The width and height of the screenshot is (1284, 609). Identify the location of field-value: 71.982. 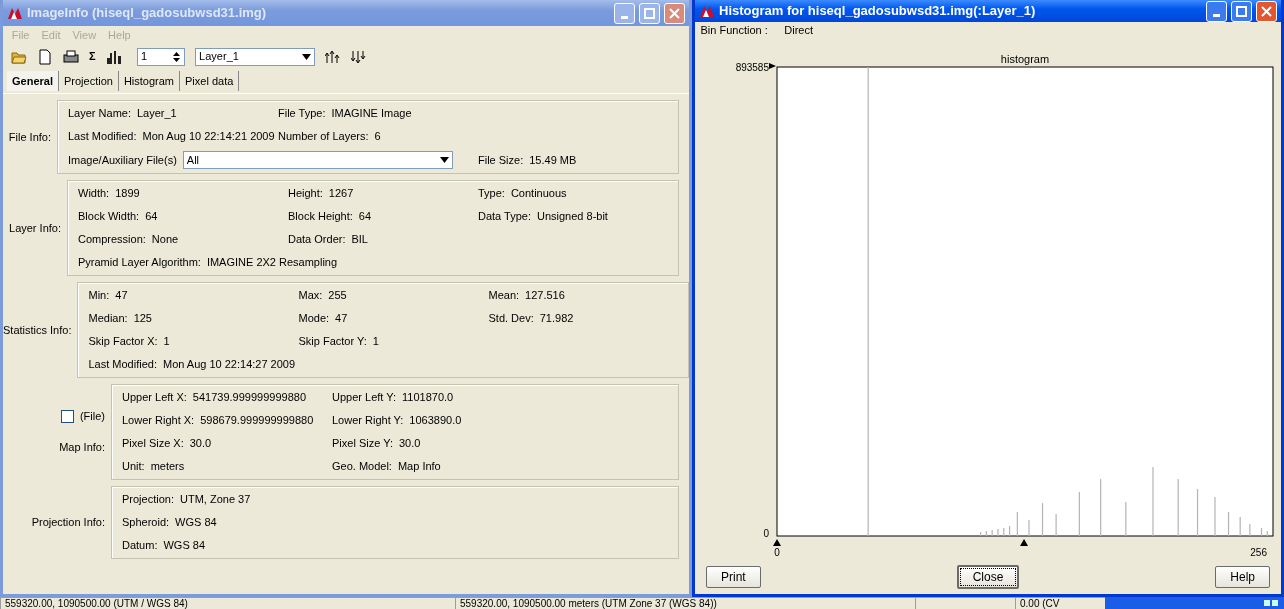
(556, 318).